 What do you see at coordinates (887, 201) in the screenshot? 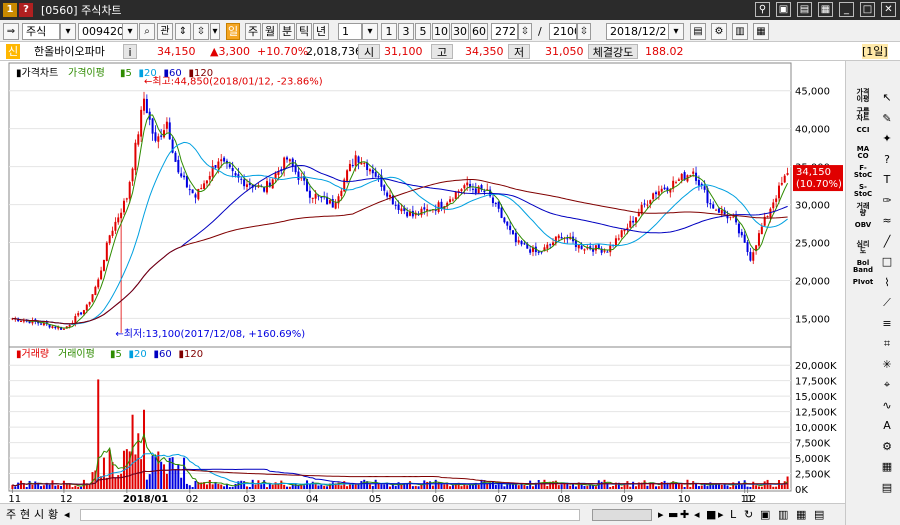
I see `pen-icon: ✑` at bounding box center [887, 201].